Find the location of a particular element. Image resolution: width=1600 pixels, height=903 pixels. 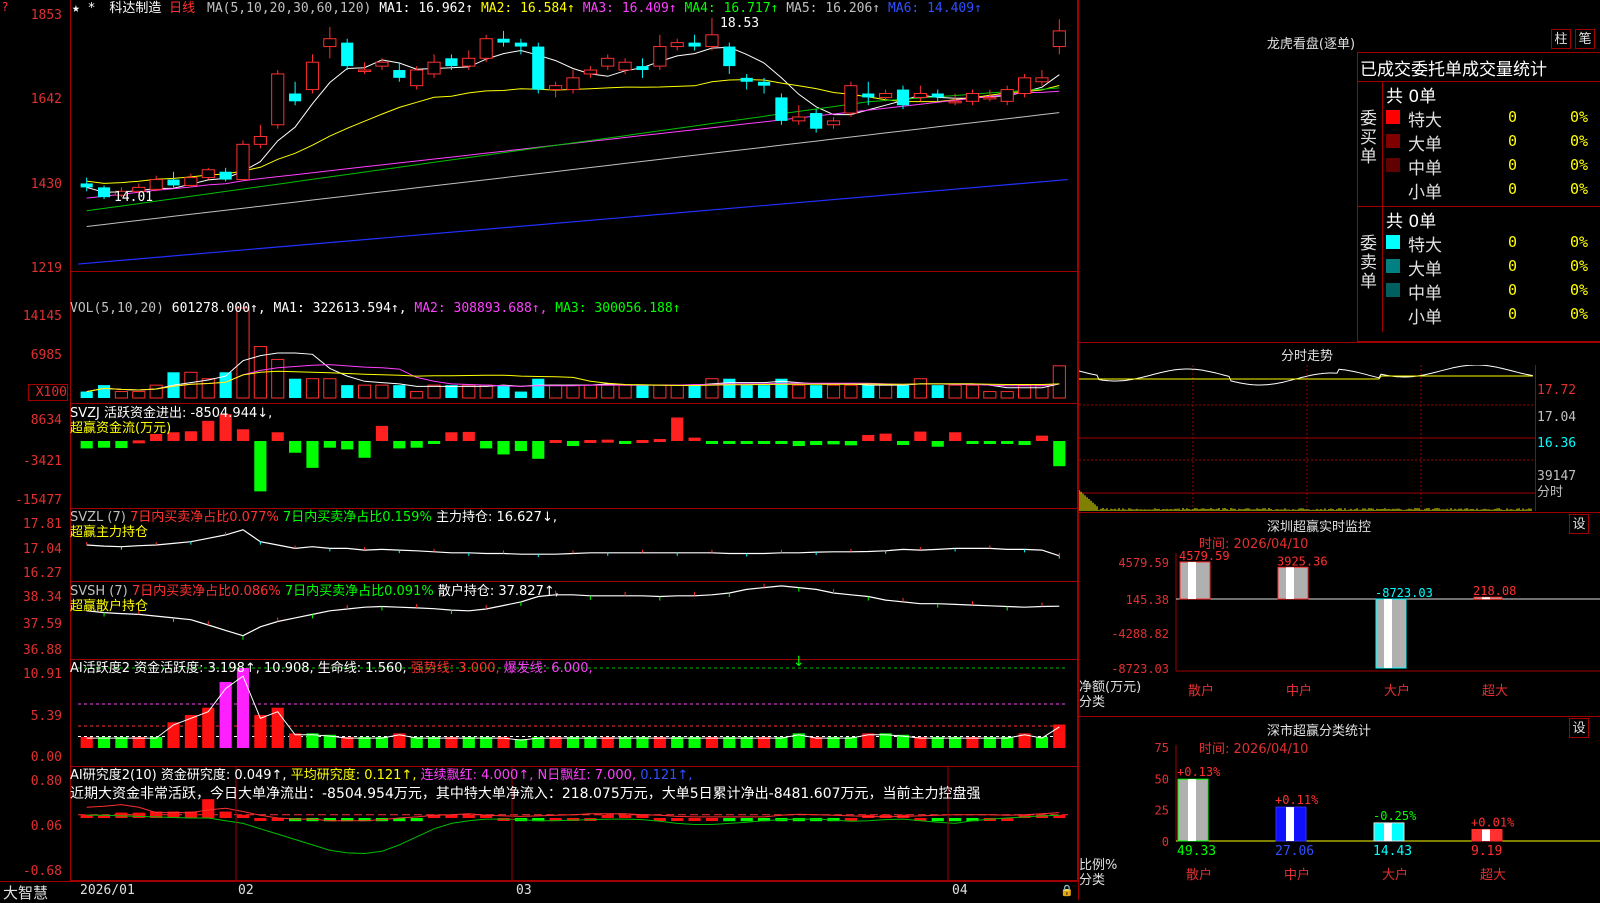

sell-row-label: 大单 is located at coordinates (1425, 267).